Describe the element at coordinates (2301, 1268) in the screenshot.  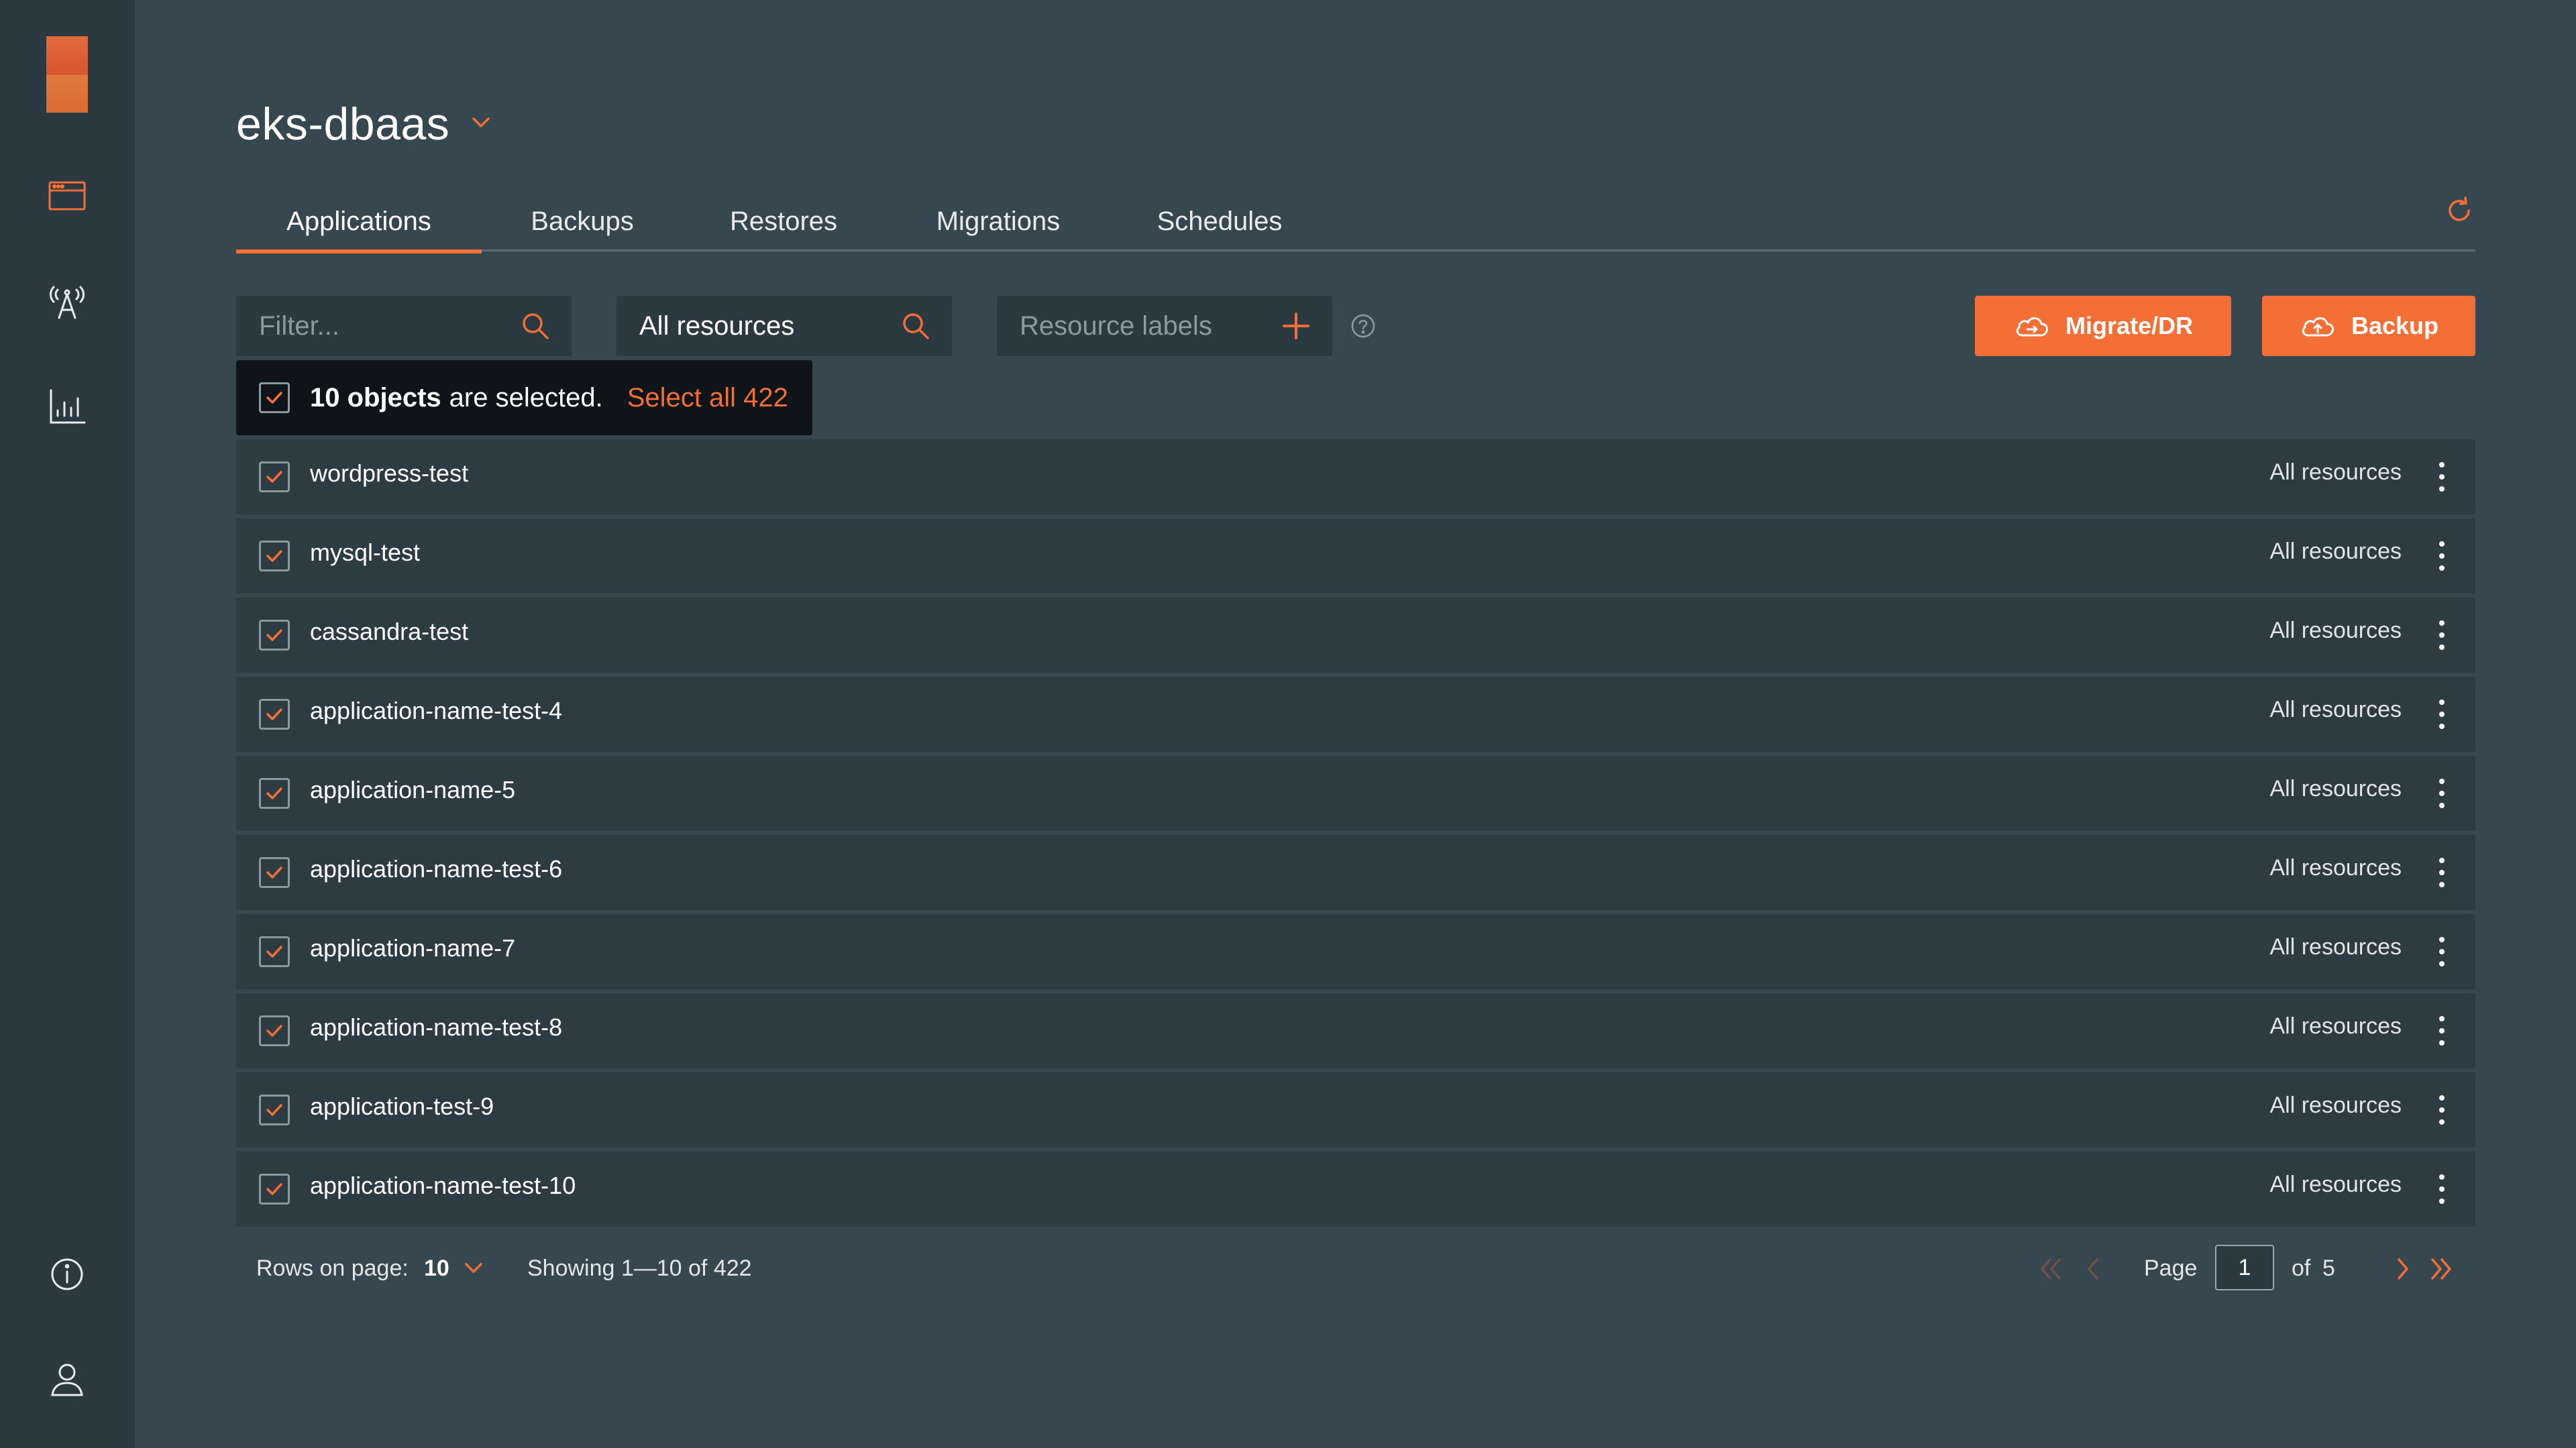
I see `of-label: of` at that location.